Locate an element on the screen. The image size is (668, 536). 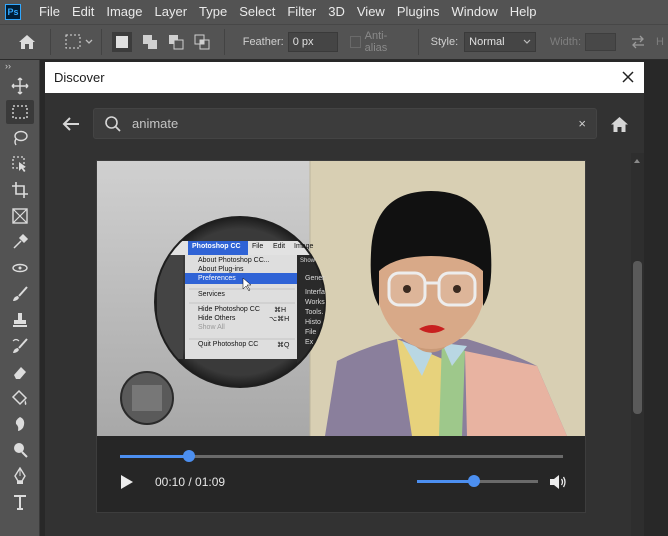
marquee-icon is located at coordinates (20, 112).